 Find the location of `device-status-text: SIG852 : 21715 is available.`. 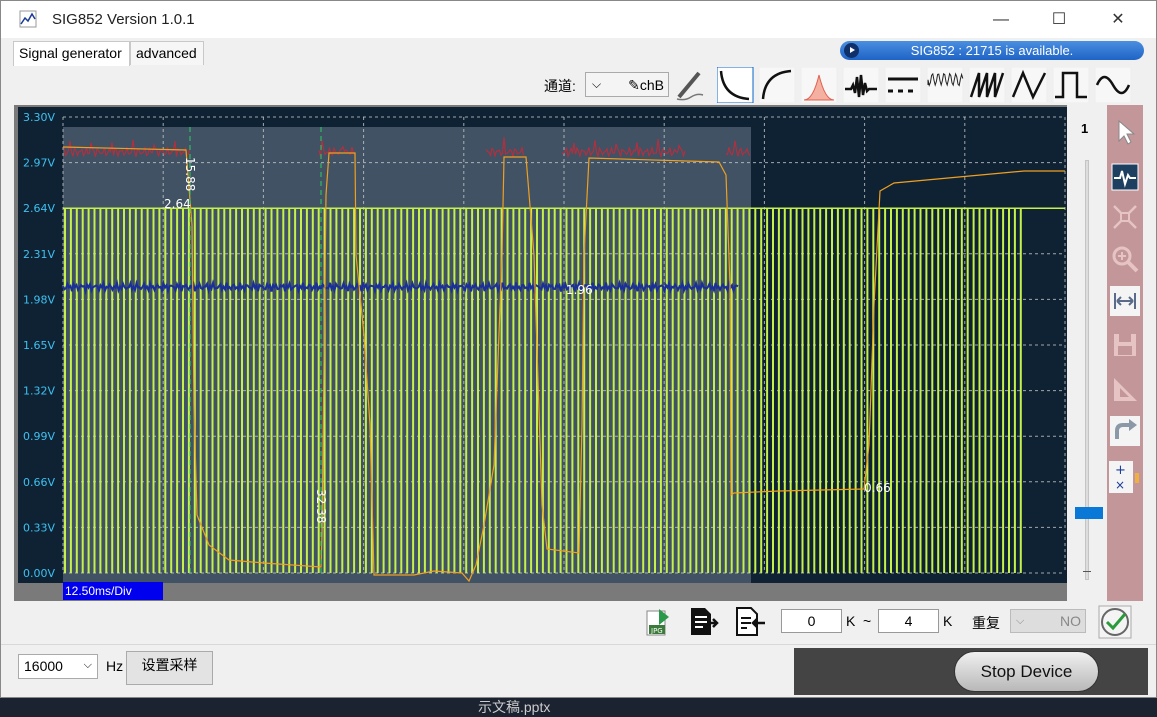

device-status-text: SIG852 : 21715 is available. is located at coordinates (992, 50).